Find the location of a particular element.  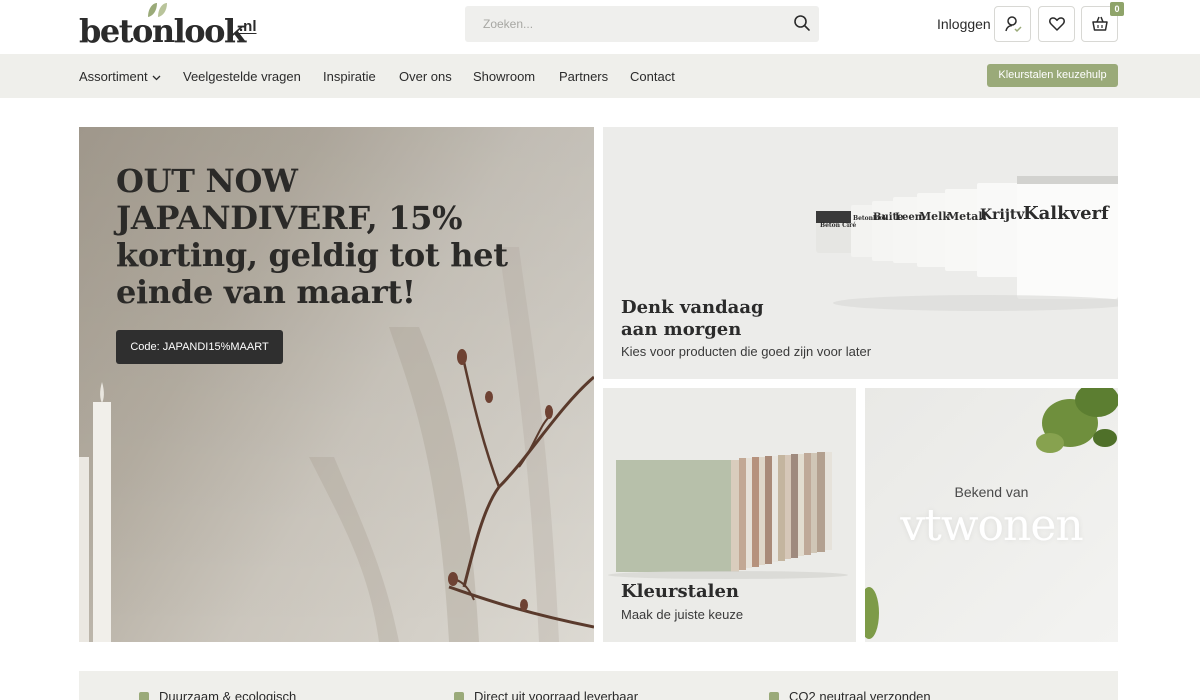

account-button is located at coordinates (1012, 24).